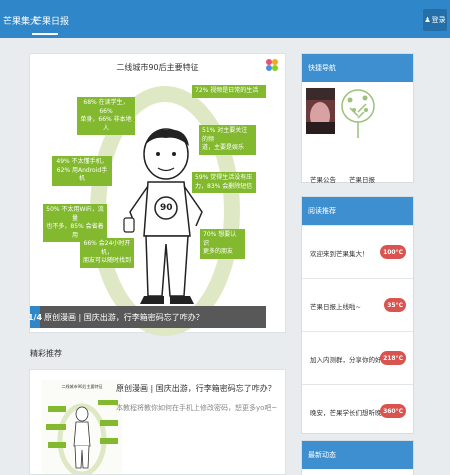 This screenshot has width=450, height=475. Describe the element at coordinates (393, 358) in the screenshot. I see `heat-badge: 218°C` at that location.